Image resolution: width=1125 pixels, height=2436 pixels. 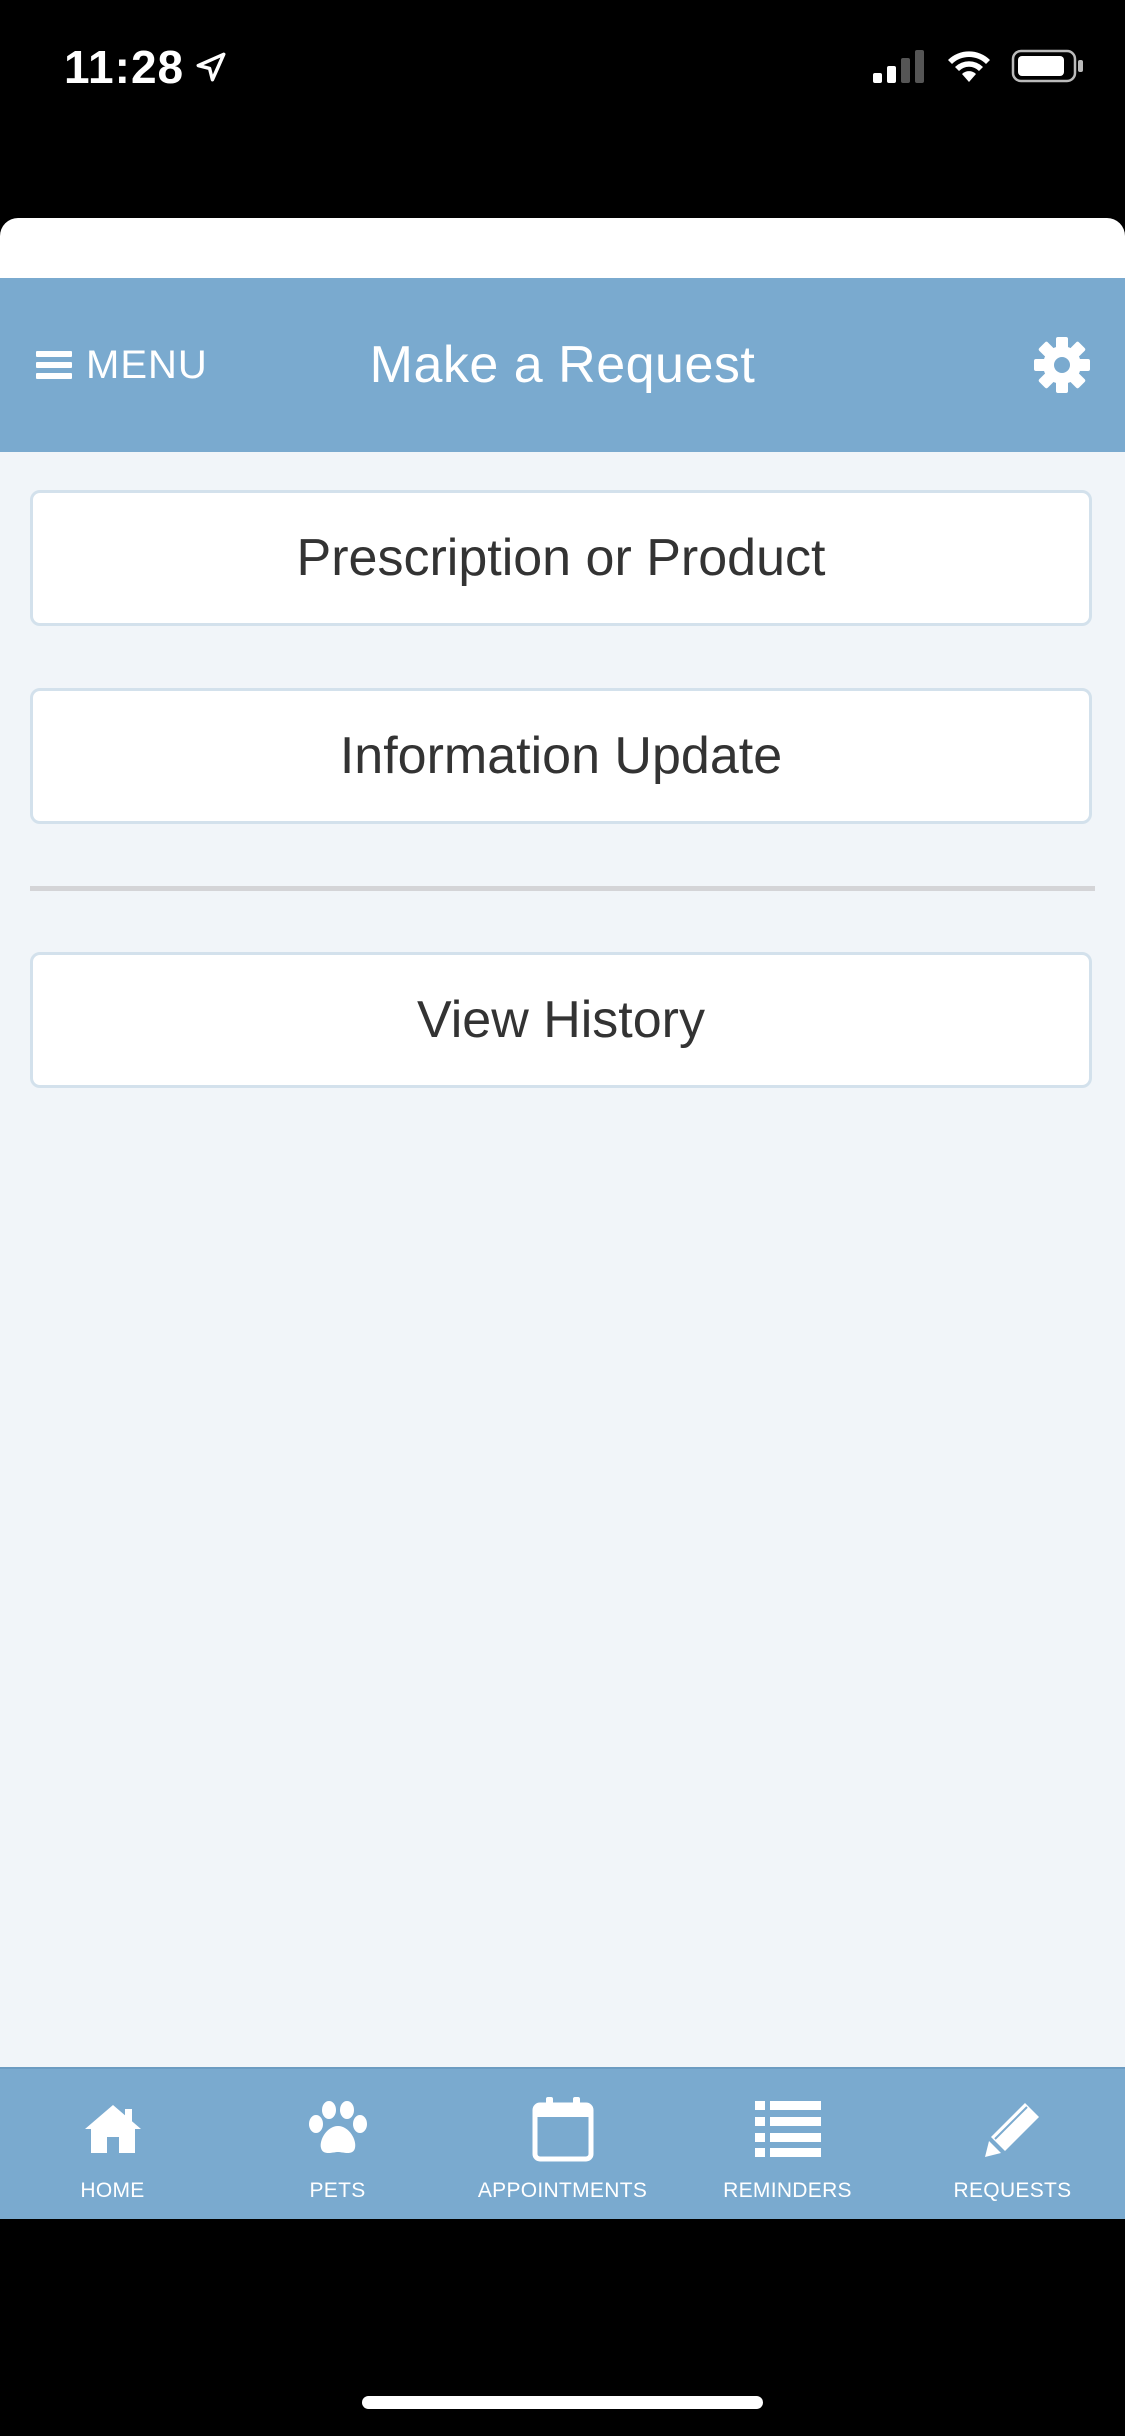 I want to click on battery-icon, so click(x=1047, y=66).